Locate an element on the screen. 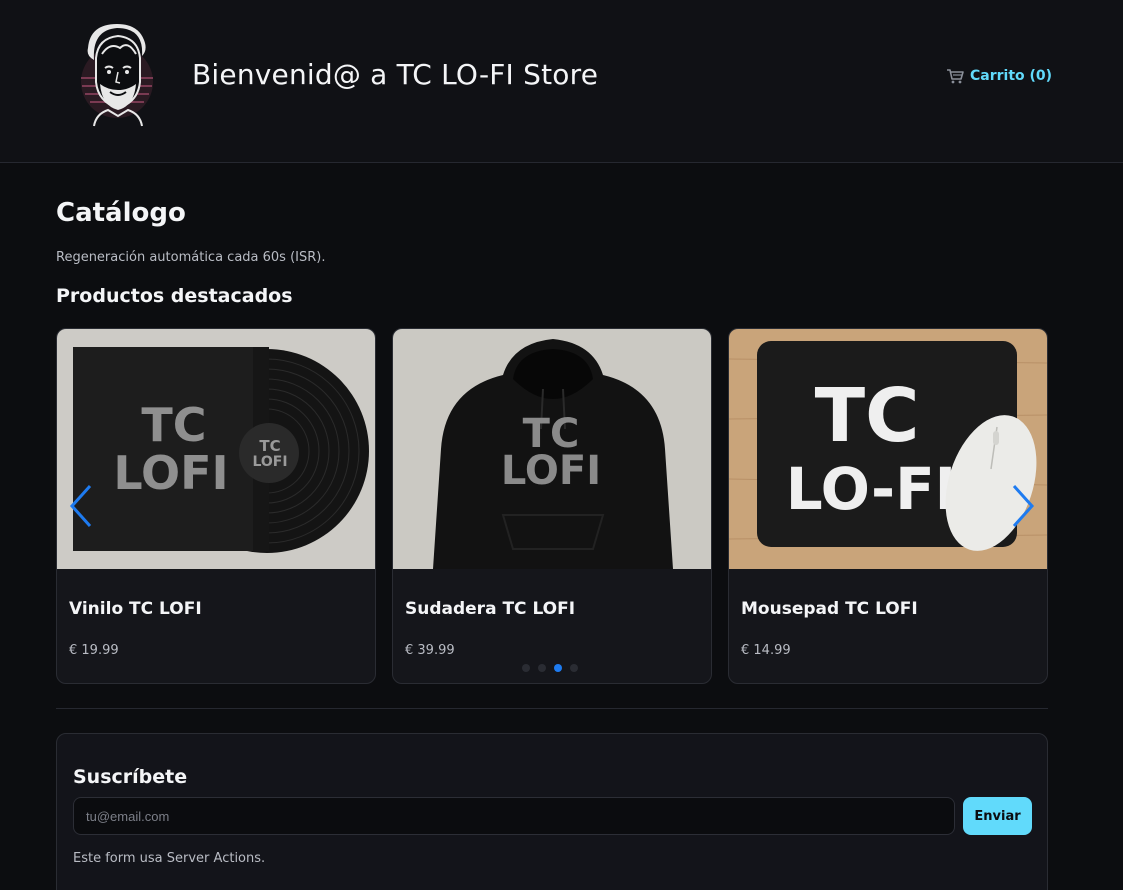  vinyl-record-image: TC LOFI TC LOFI is located at coordinates (216, 449).